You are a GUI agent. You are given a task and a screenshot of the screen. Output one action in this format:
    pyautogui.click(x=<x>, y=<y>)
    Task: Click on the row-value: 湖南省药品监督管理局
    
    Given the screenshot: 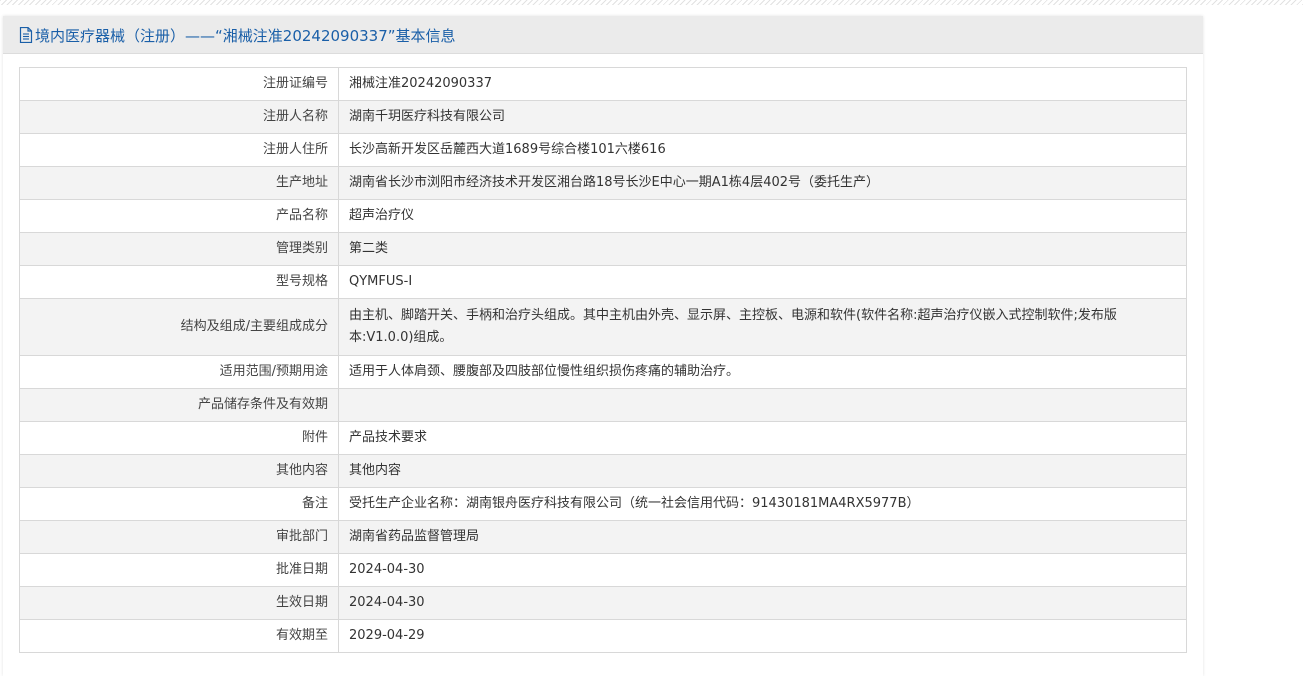 What is the action you would take?
    pyautogui.click(x=762, y=537)
    